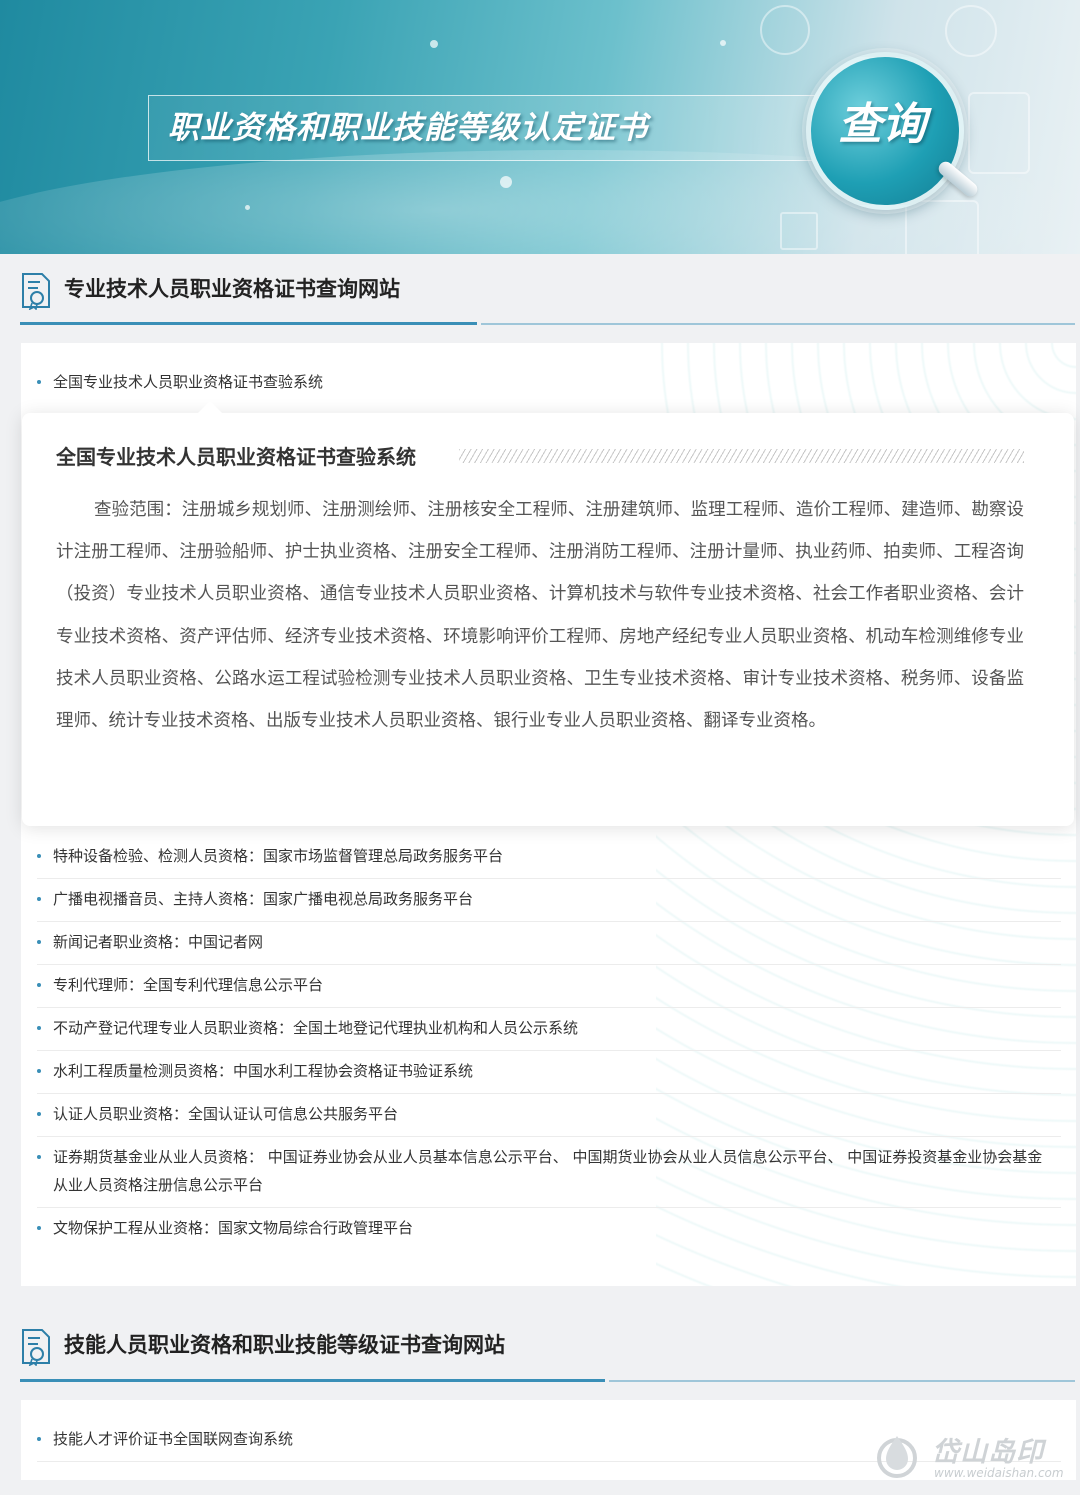 The image size is (1080, 1495). Describe the element at coordinates (232, 289) in the screenshot. I see `section-title: 专业技术人员职业资格证书查询网站` at that location.